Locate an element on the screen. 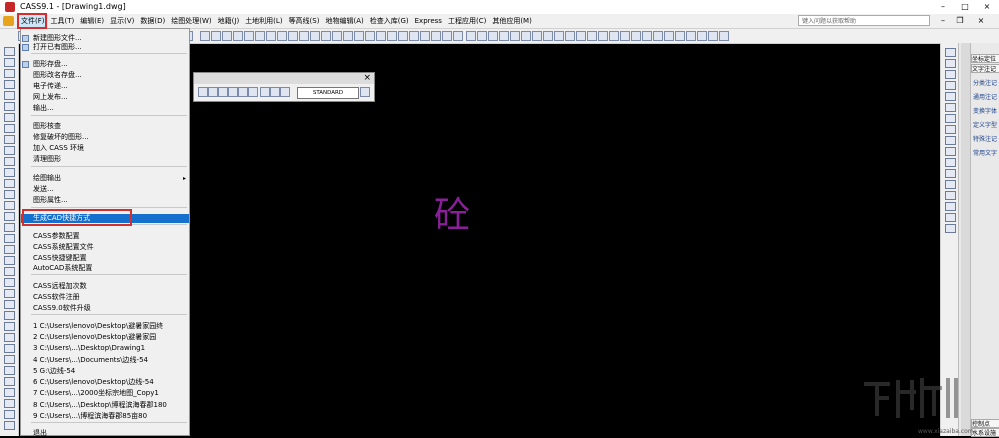 This screenshot has height=438, width=999. pick-style-icon is located at coordinates (365, 92).